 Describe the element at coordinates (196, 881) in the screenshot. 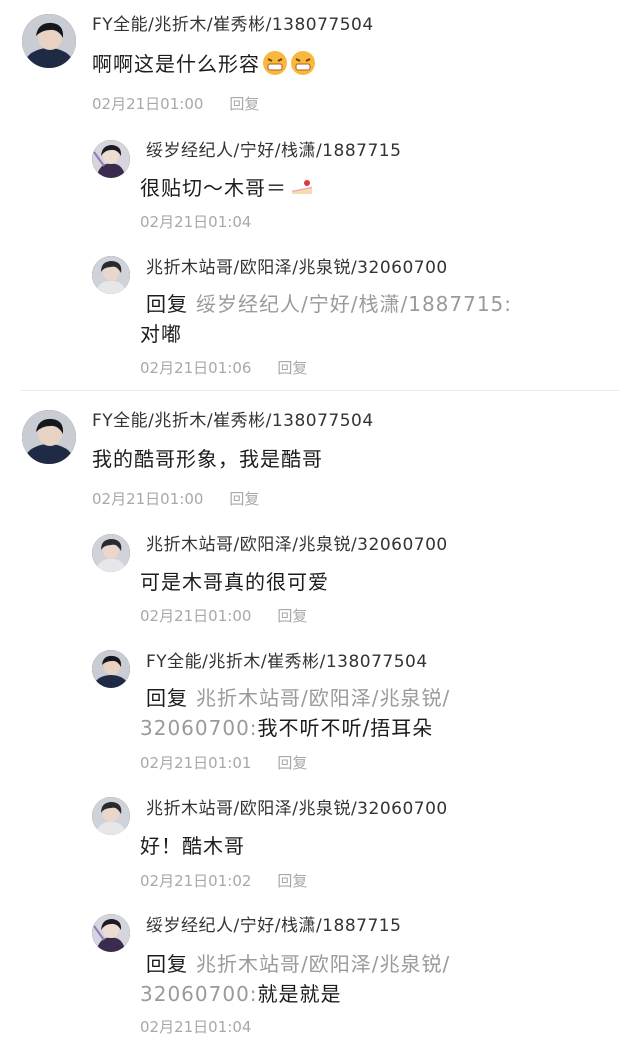

I see `timestamp: 02月21日01:02` at that location.